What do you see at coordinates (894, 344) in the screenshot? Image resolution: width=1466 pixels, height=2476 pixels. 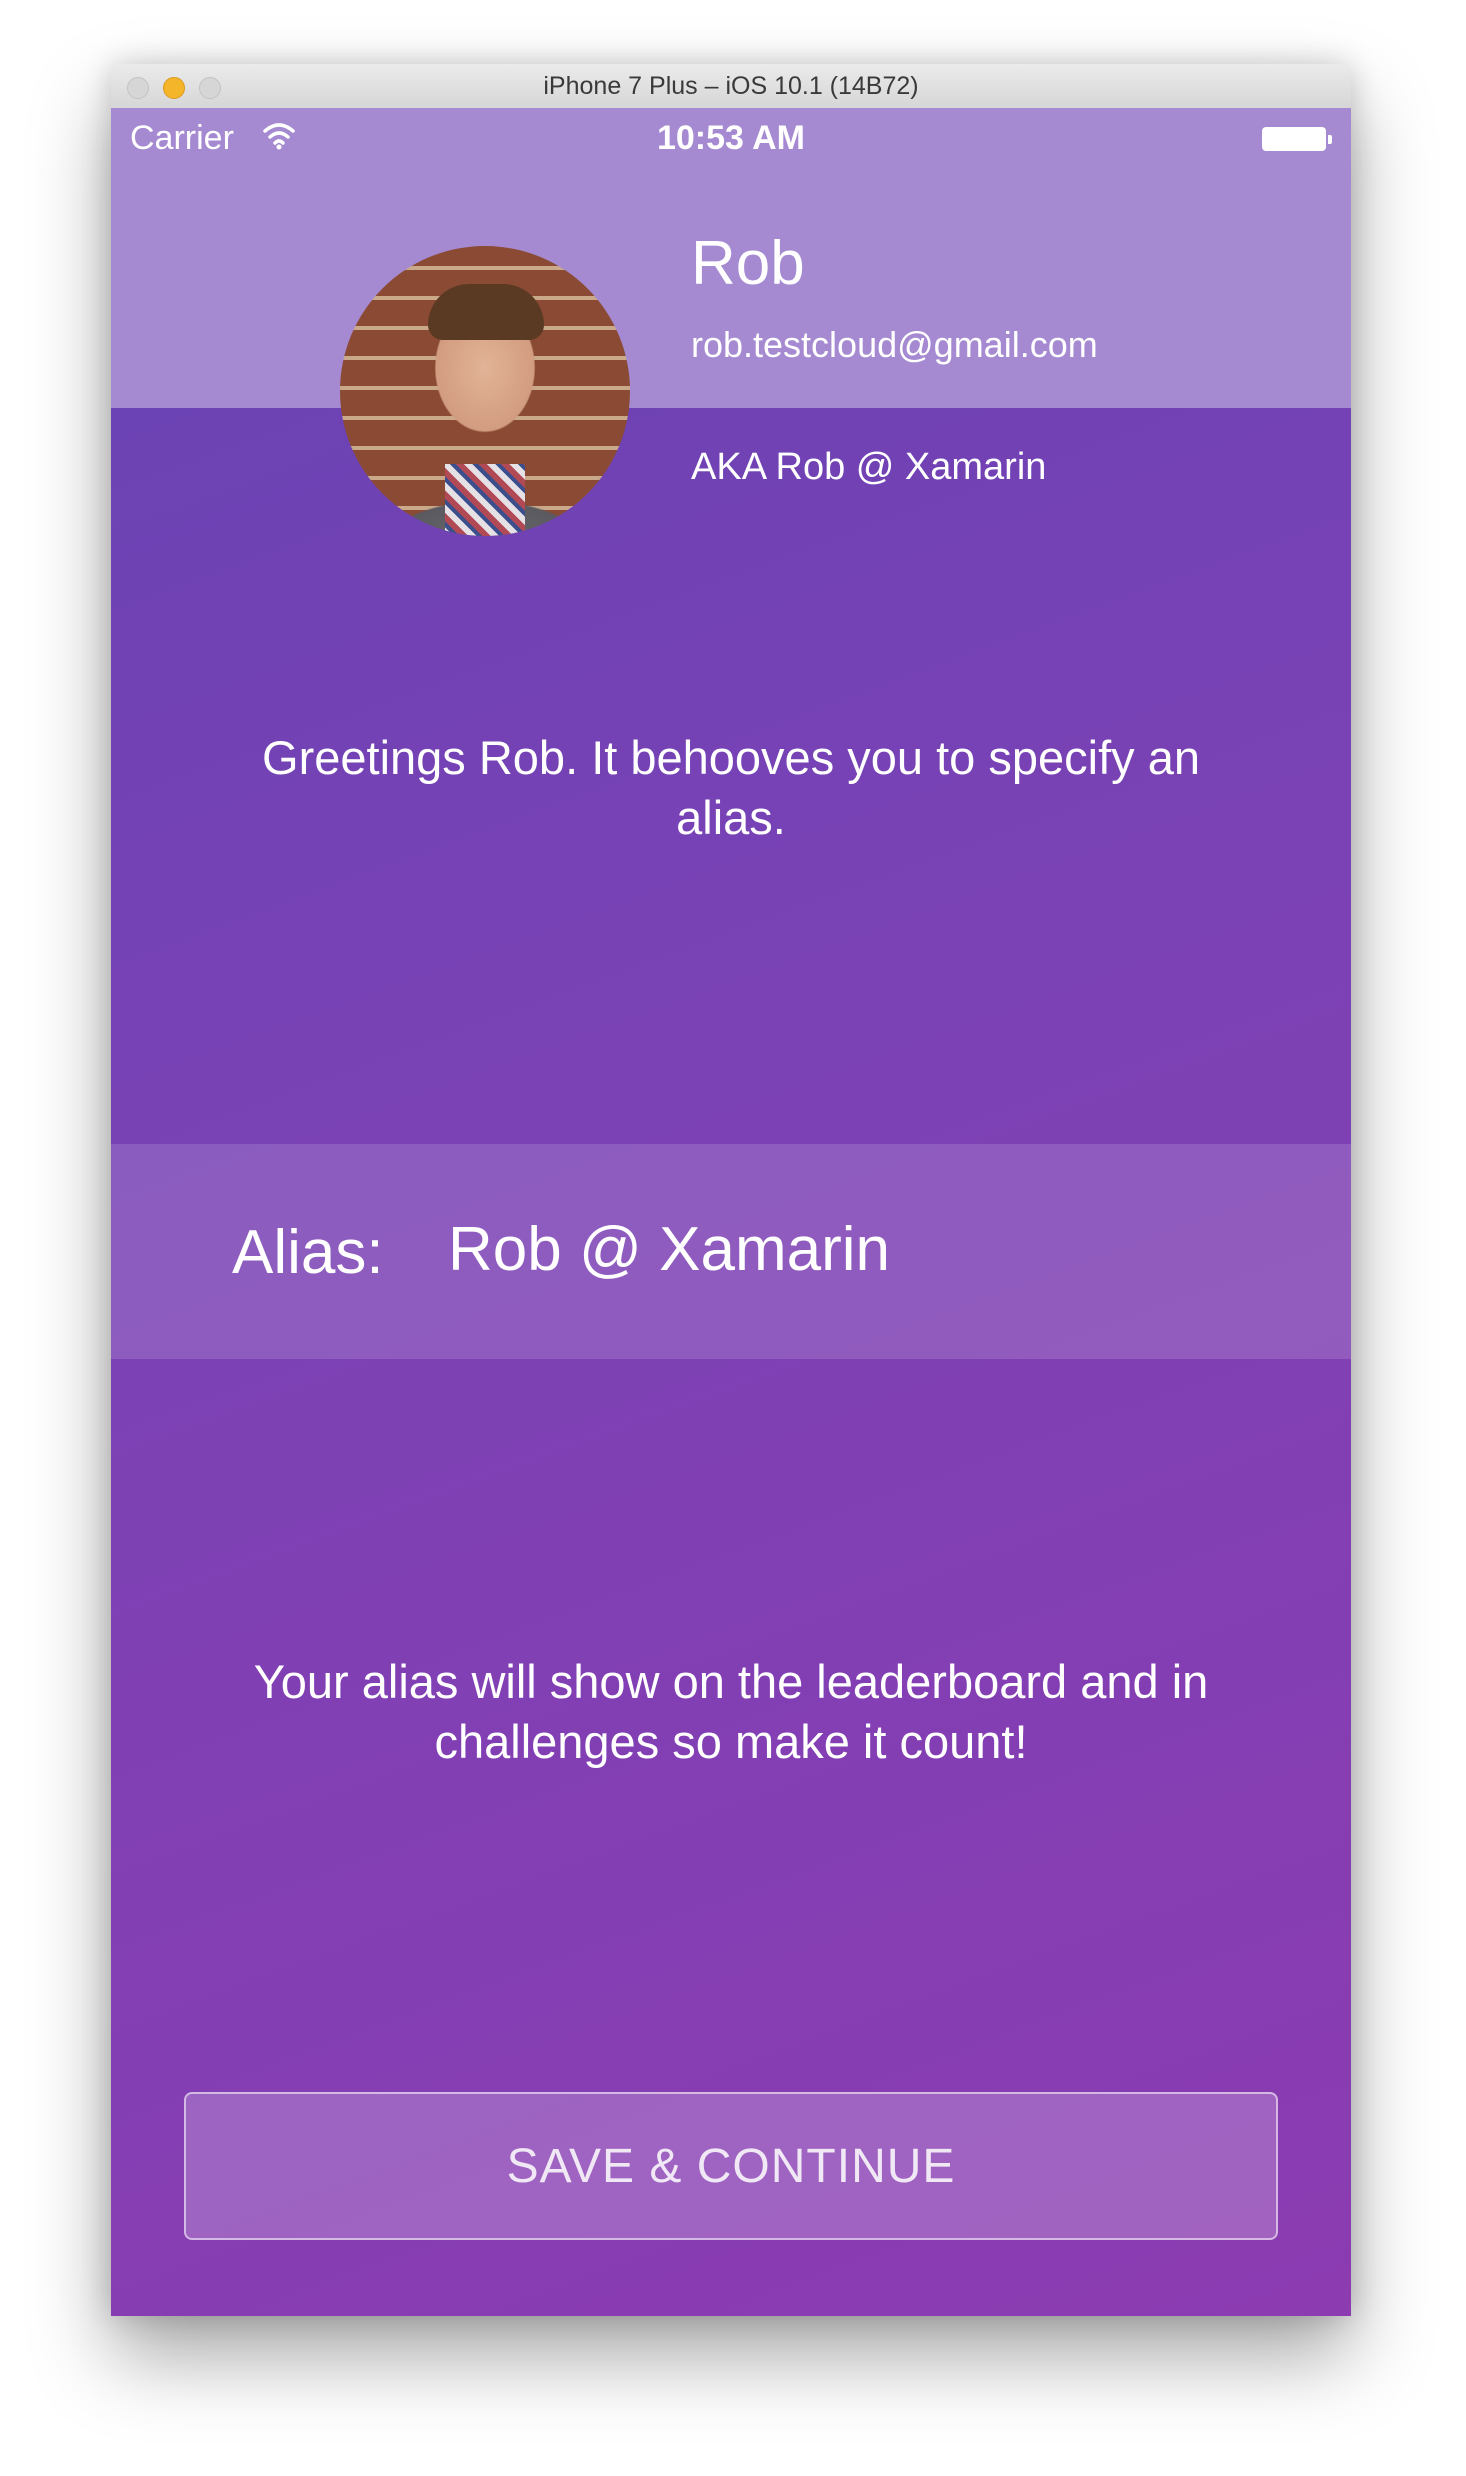 I see `profile-email: rob.testcloud@gmail.com` at bounding box center [894, 344].